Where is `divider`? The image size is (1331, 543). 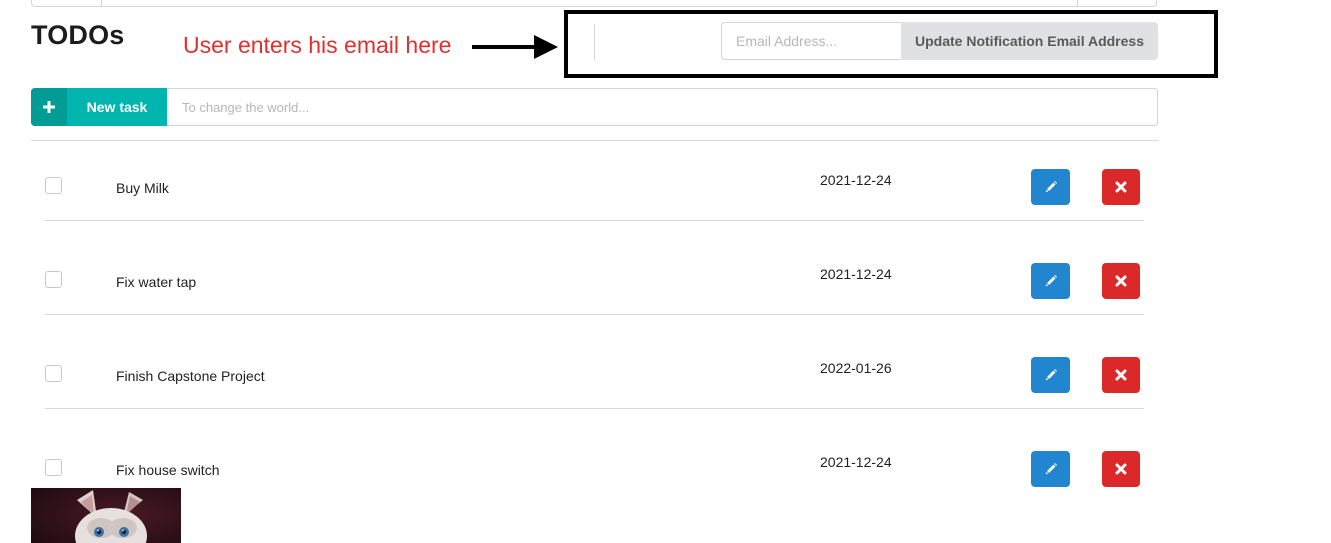 divider is located at coordinates (594, 42).